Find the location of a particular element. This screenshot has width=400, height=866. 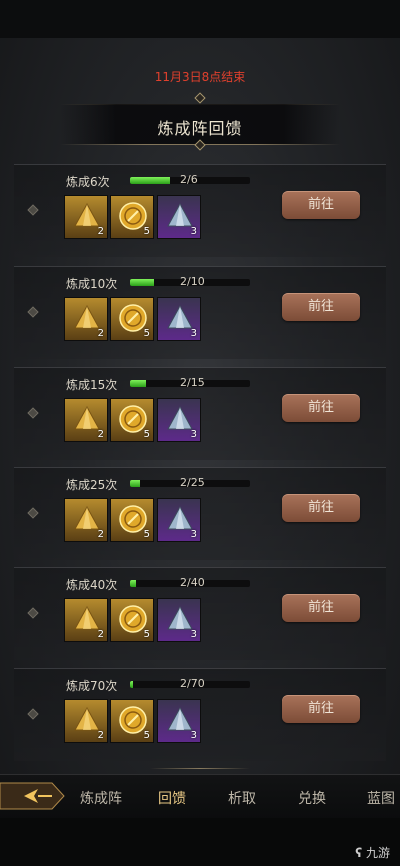

watermark-logo-icon: ʕ is located at coordinates (359, 853).